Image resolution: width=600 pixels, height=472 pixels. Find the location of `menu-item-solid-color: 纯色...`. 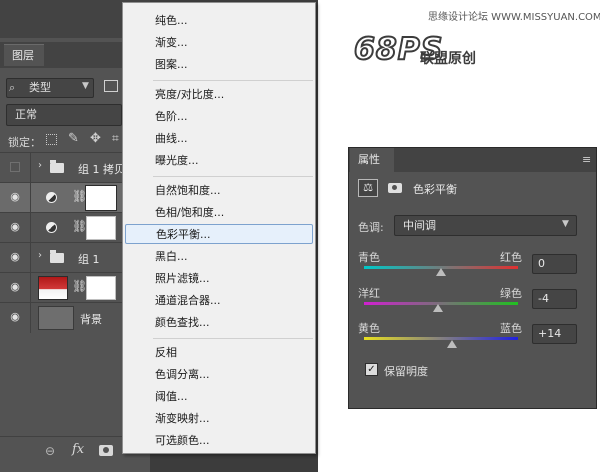

menu-item-solid-color: 纯色... is located at coordinates (171, 21).